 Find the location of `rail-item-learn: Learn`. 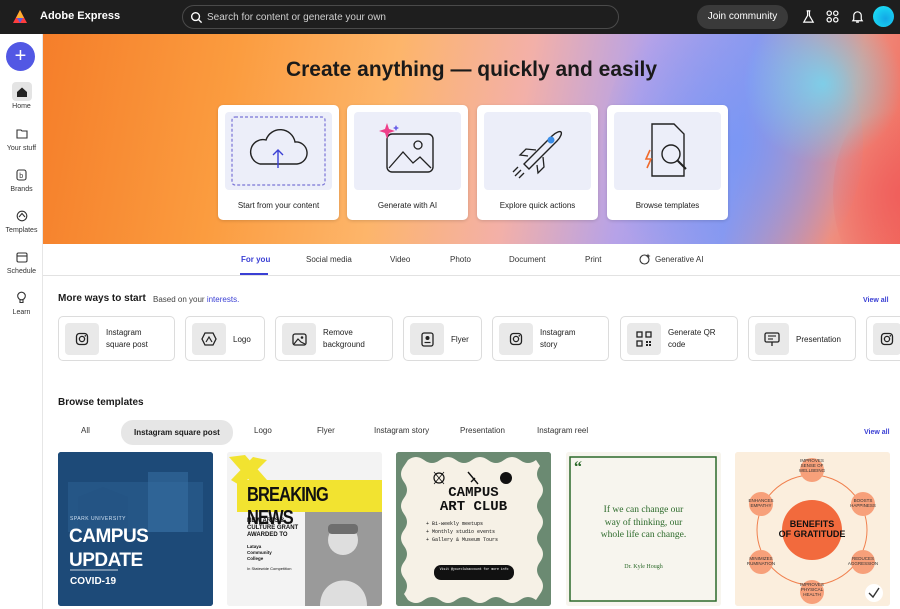

rail-item-learn: Learn is located at coordinates (21, 302).